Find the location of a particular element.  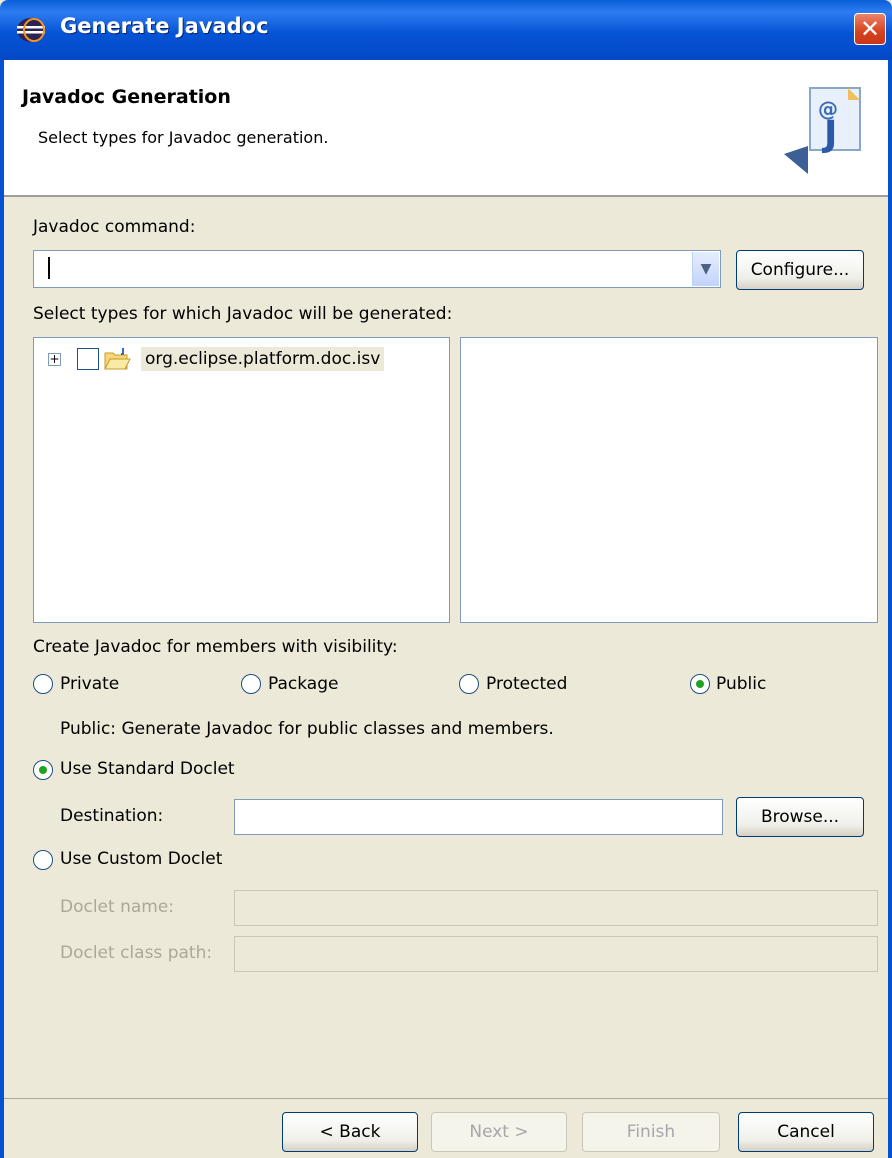

radio-custom-doclet-label: Use Custom Doclet is located at coordinates (141, 859).